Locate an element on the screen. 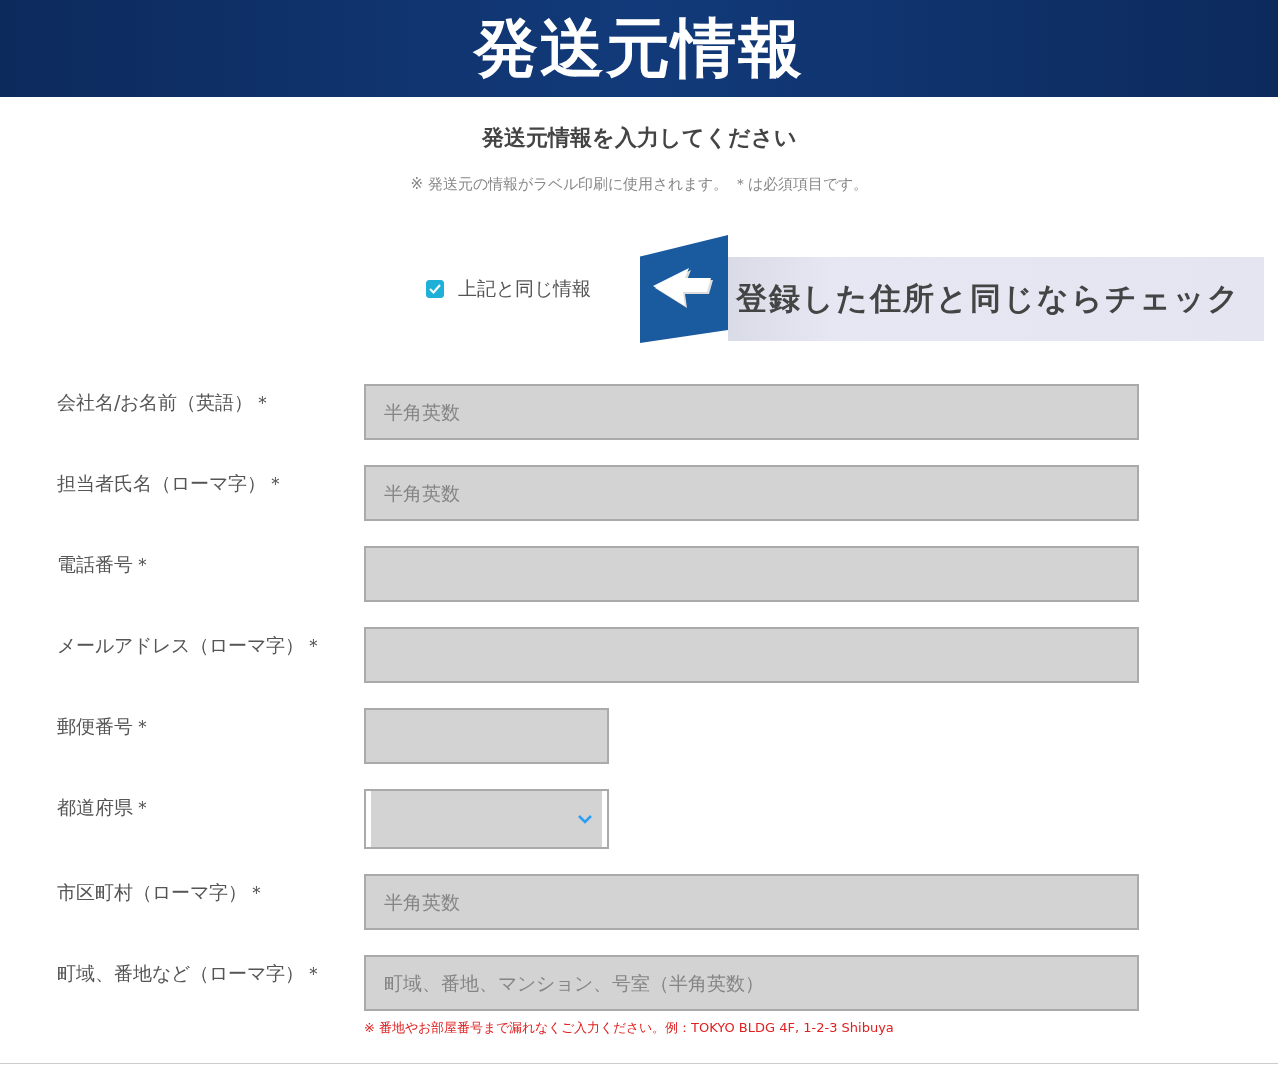  hint-text: ※ 番地やお部屋番号まで漏れなくご入力ください。例：TOKYO BLDG 4F, 1-2-3 Shibuya is located at coordinates (629, 1028).